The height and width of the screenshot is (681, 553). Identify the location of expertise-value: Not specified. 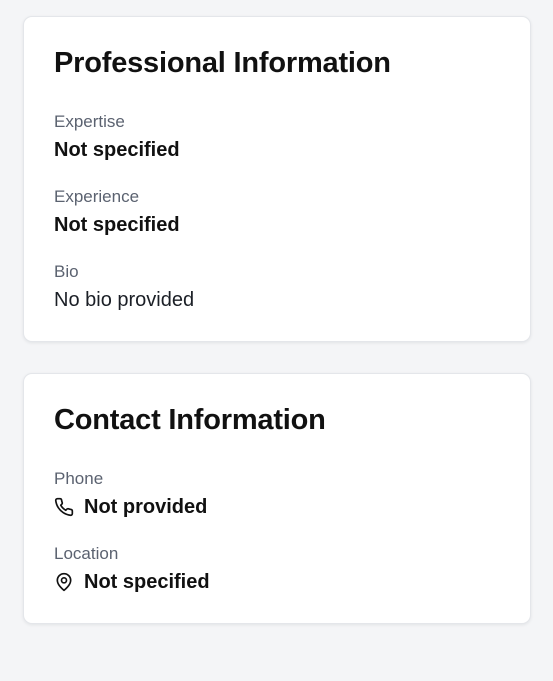
(117, 150).